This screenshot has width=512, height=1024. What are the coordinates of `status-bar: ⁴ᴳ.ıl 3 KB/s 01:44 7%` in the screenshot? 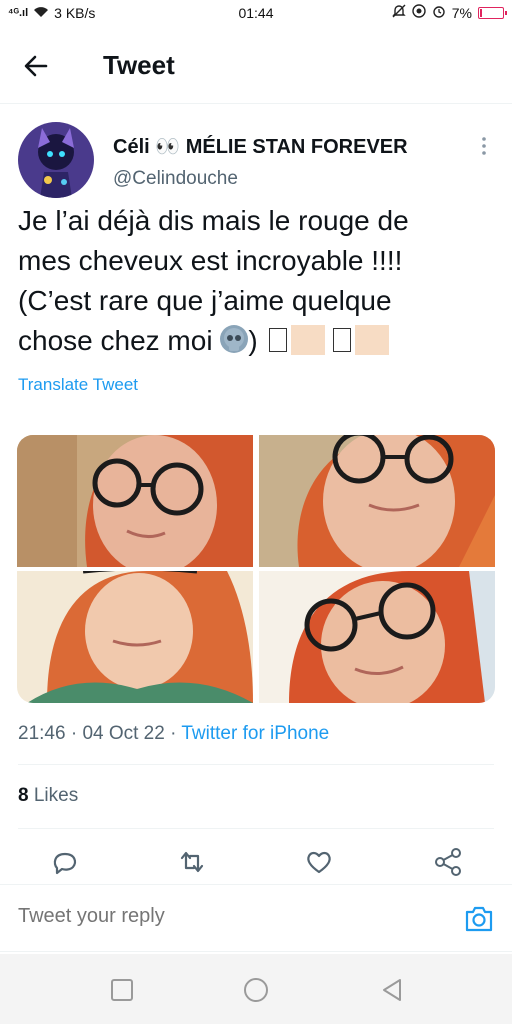 It's located at (256, 14).